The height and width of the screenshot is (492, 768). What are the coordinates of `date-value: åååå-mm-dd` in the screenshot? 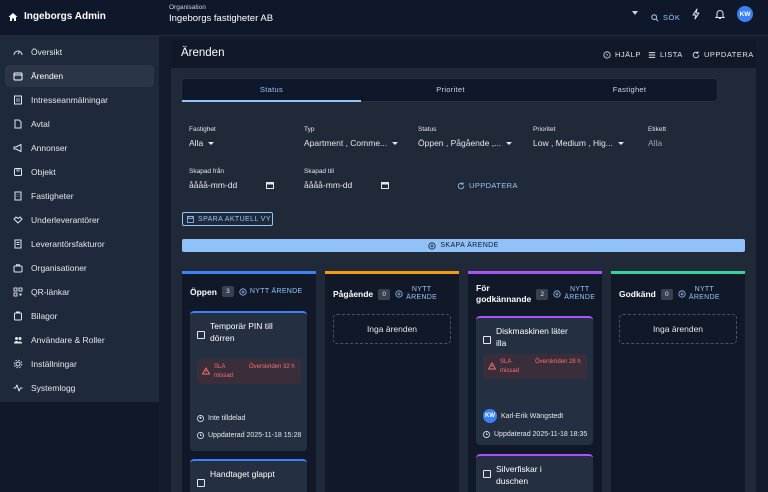 It's located at (328, 185).